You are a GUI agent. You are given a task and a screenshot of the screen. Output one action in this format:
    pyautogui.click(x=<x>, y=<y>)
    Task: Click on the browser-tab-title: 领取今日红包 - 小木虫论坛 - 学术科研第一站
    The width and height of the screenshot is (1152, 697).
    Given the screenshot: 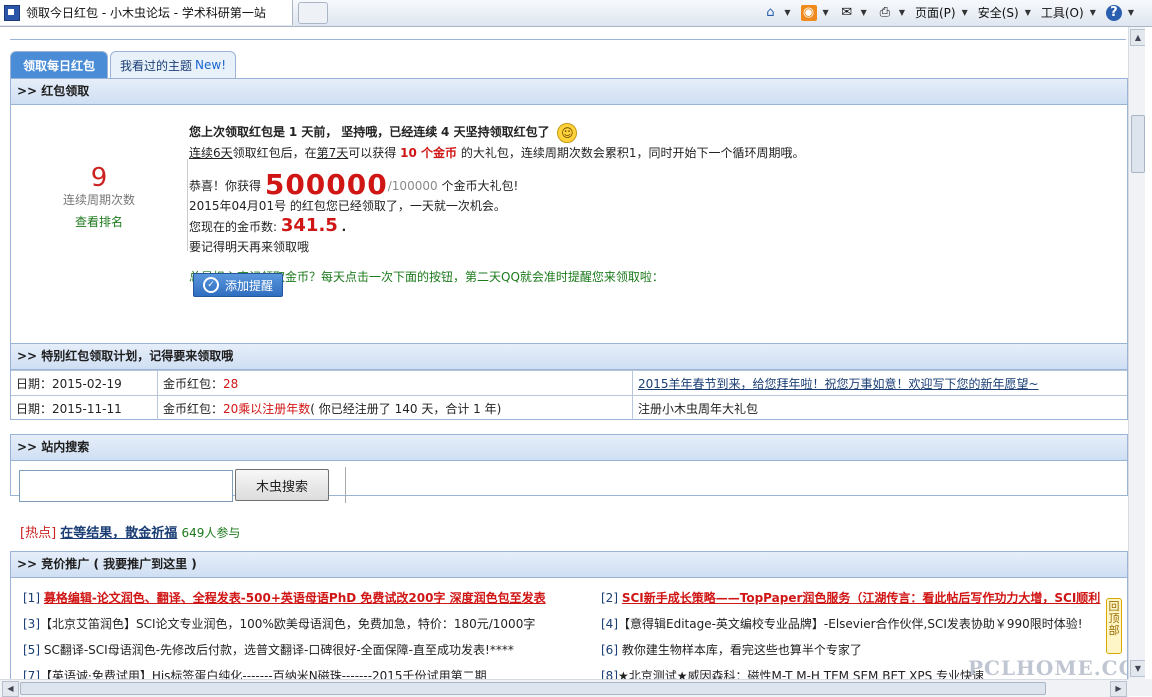 What is the action you would take?
    pyautogui.click(x=146, y=13)
    